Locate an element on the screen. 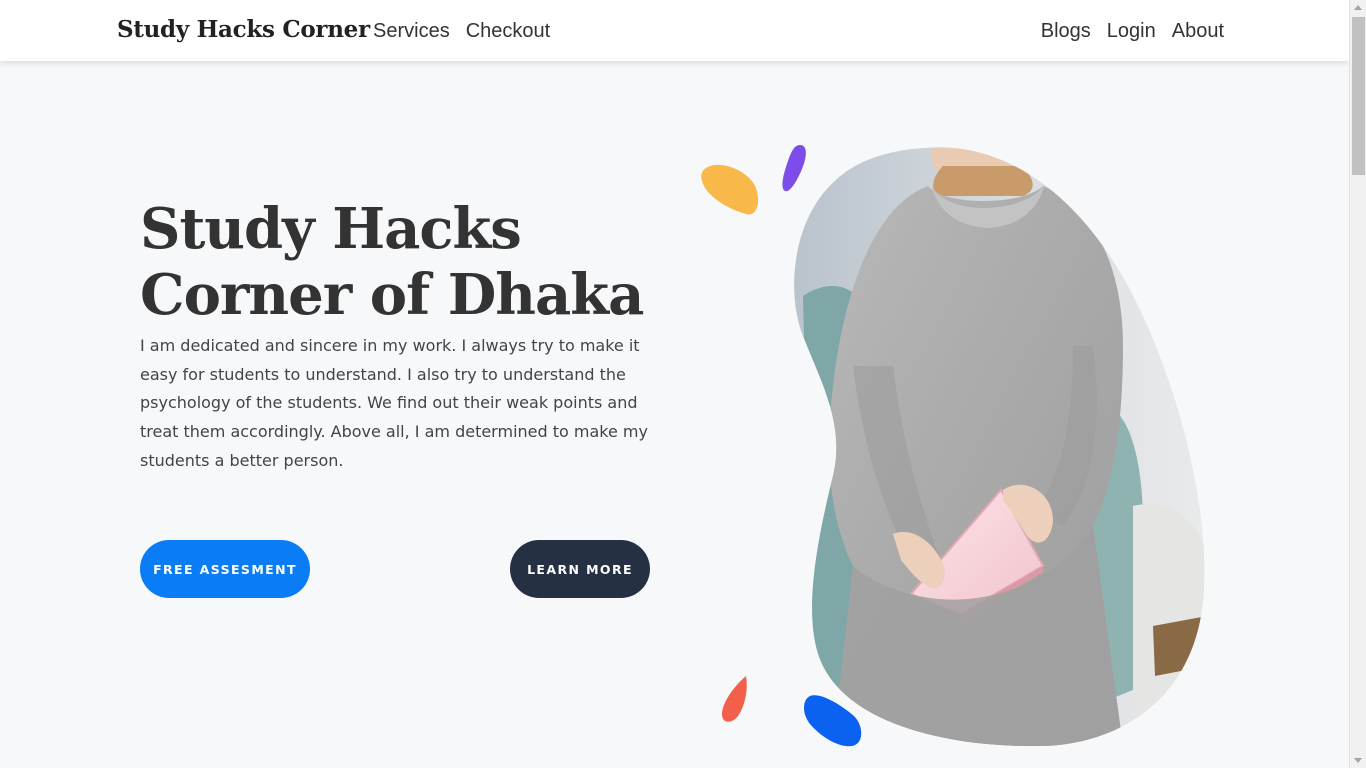 Image resolution: width=1366 pixels, height=768 pixels. scroll-down-icon is located at coordinates (1358, 760).